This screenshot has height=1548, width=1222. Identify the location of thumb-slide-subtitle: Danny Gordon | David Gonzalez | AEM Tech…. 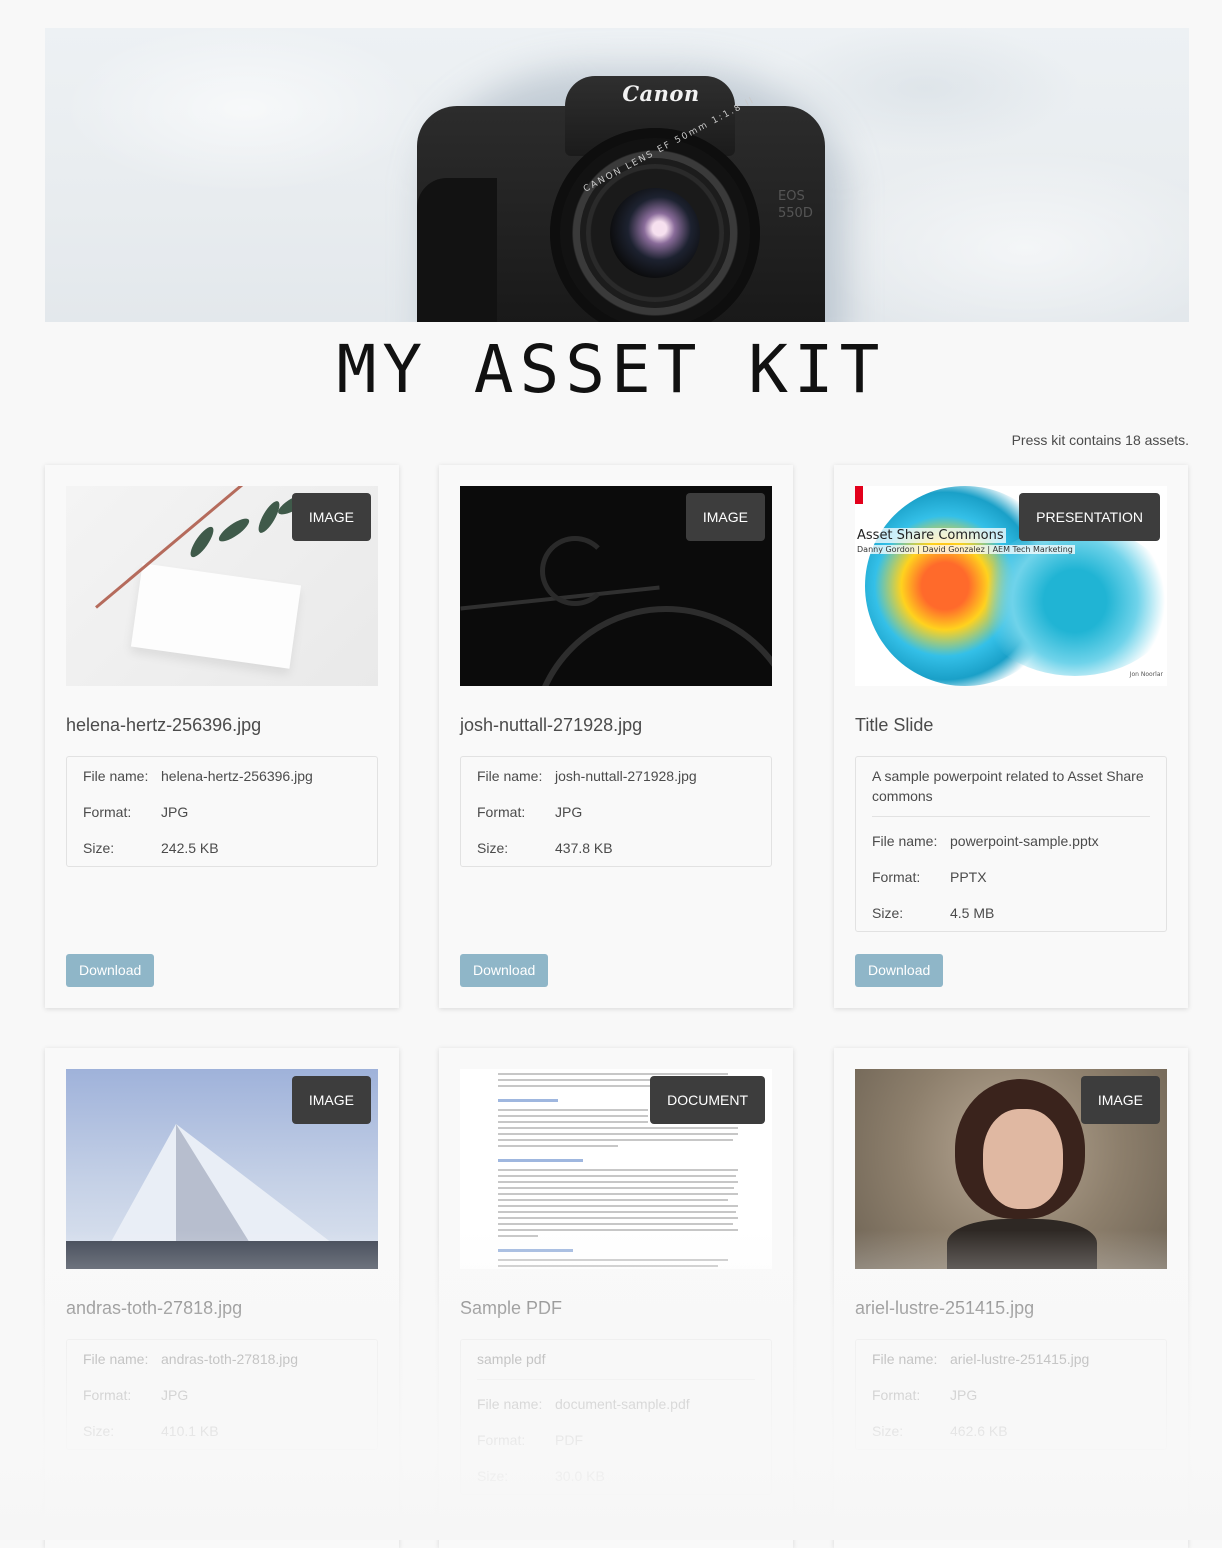
(965, 549).